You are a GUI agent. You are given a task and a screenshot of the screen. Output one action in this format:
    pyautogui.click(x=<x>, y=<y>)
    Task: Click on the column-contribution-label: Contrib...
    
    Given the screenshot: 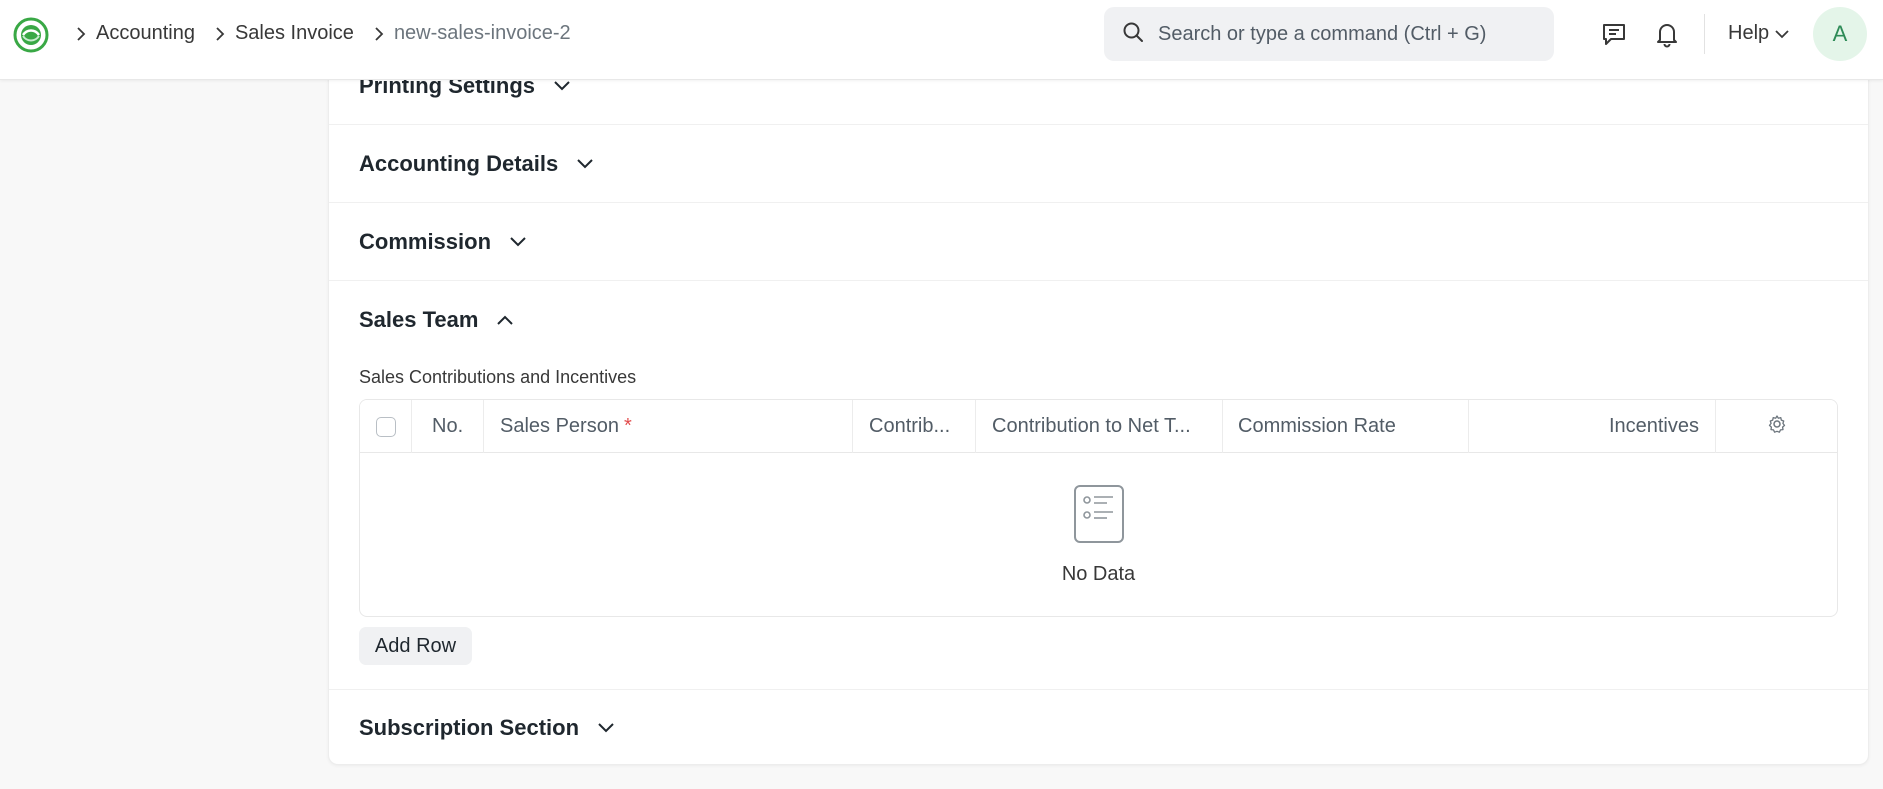 What is the action you would take?
    pyautogui.click(x=910, y=426)
    